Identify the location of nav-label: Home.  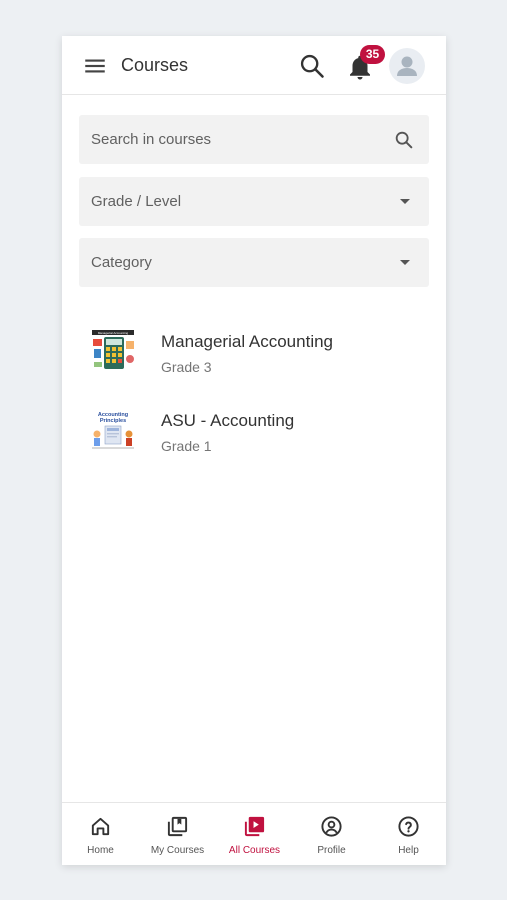
(100, 850).